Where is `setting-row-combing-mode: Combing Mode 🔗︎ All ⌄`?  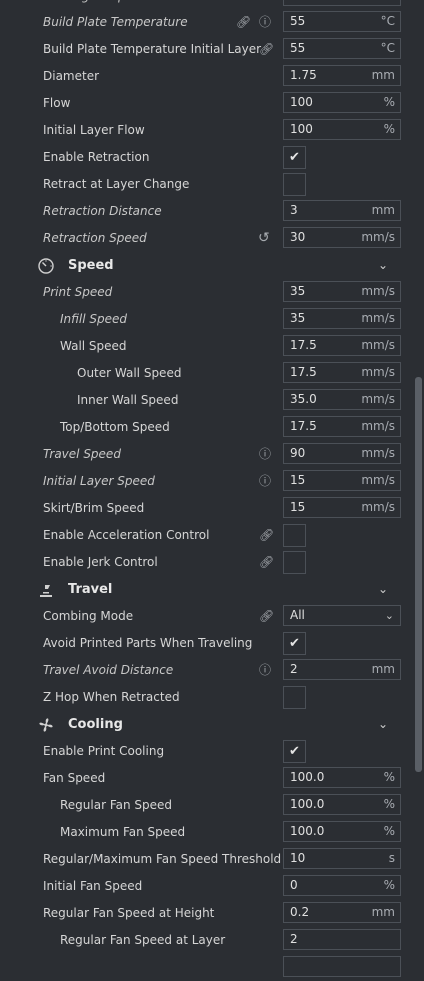 setting-row-combing-mode: Combing Mode 🔗︎ All ⌄ is located at coordinates (205, 616).